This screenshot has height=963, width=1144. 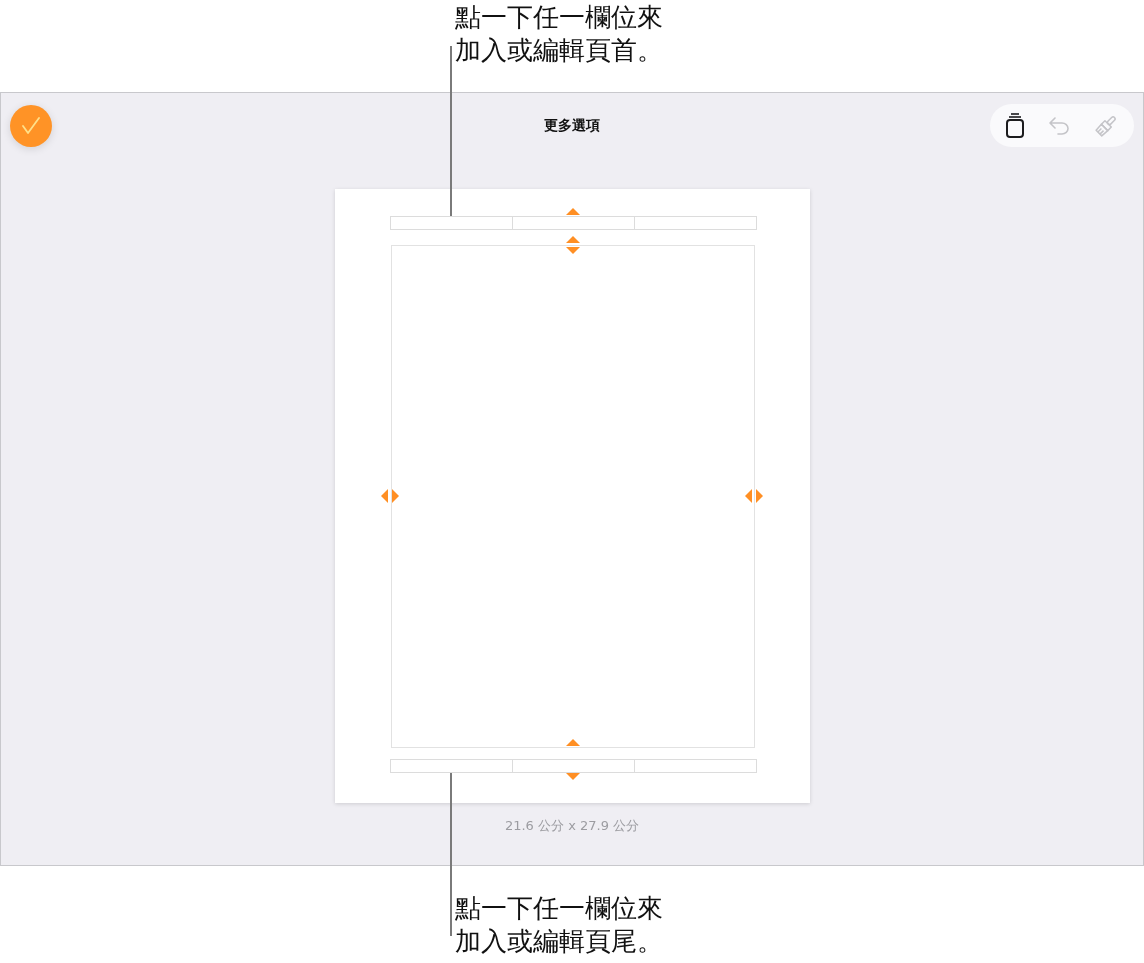 I want to click on page-stack-icon, so click(x=1015, y=125).